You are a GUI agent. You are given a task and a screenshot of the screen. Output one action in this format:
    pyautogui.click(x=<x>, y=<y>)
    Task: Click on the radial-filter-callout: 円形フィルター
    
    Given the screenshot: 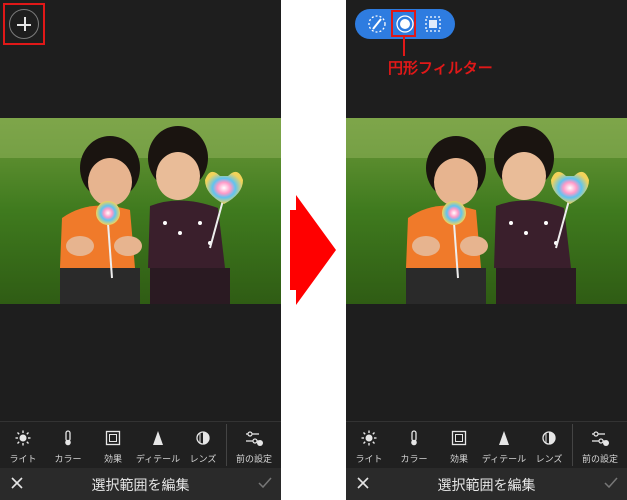 What is the action you would take?
    pyautogui.click(x=440, y=68)
    